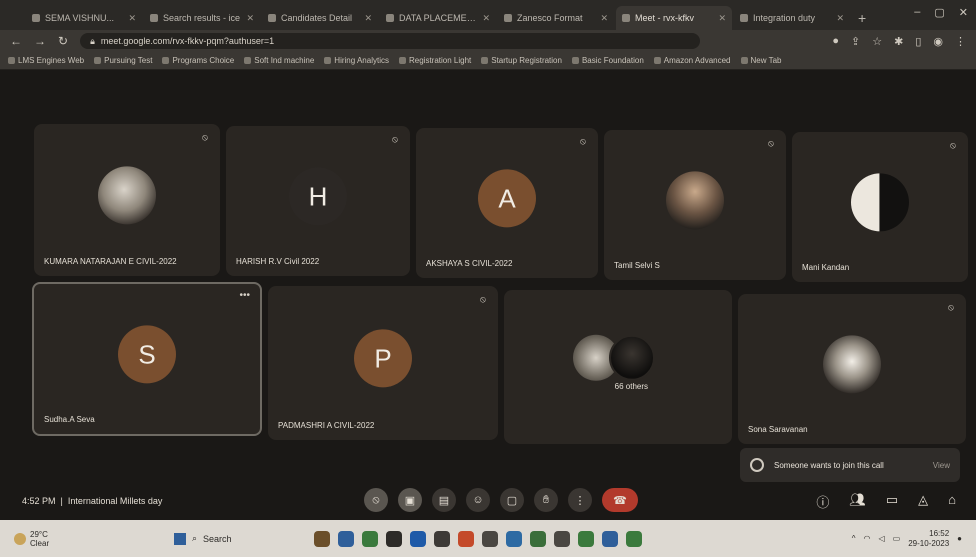 The image size is (976, 557). Describe the element at coordinates (444, 500) in the screenshot. I see `captions-icon: ▤` at that location.